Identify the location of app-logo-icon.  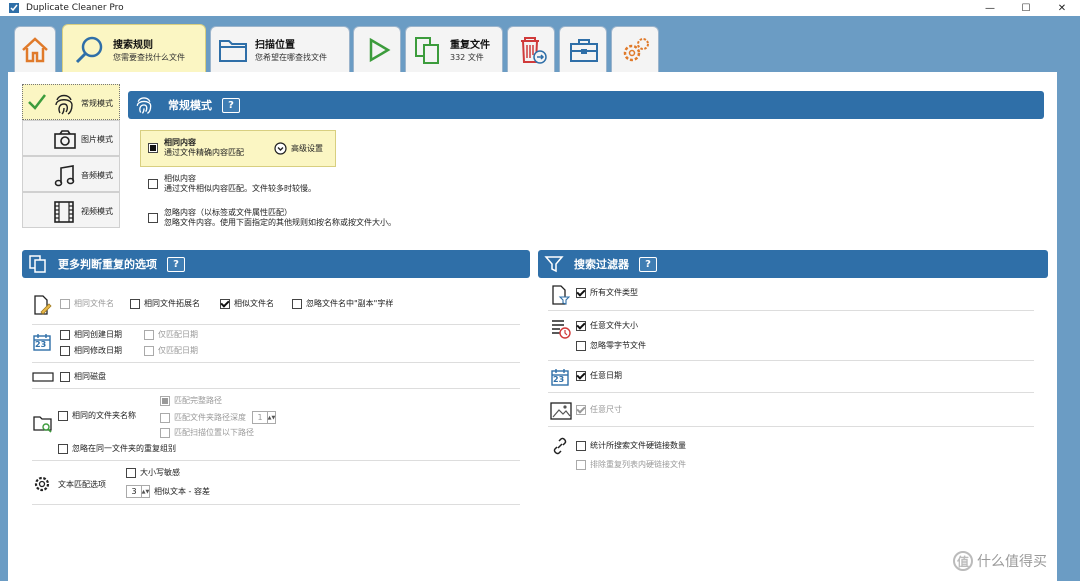
(14, 8).